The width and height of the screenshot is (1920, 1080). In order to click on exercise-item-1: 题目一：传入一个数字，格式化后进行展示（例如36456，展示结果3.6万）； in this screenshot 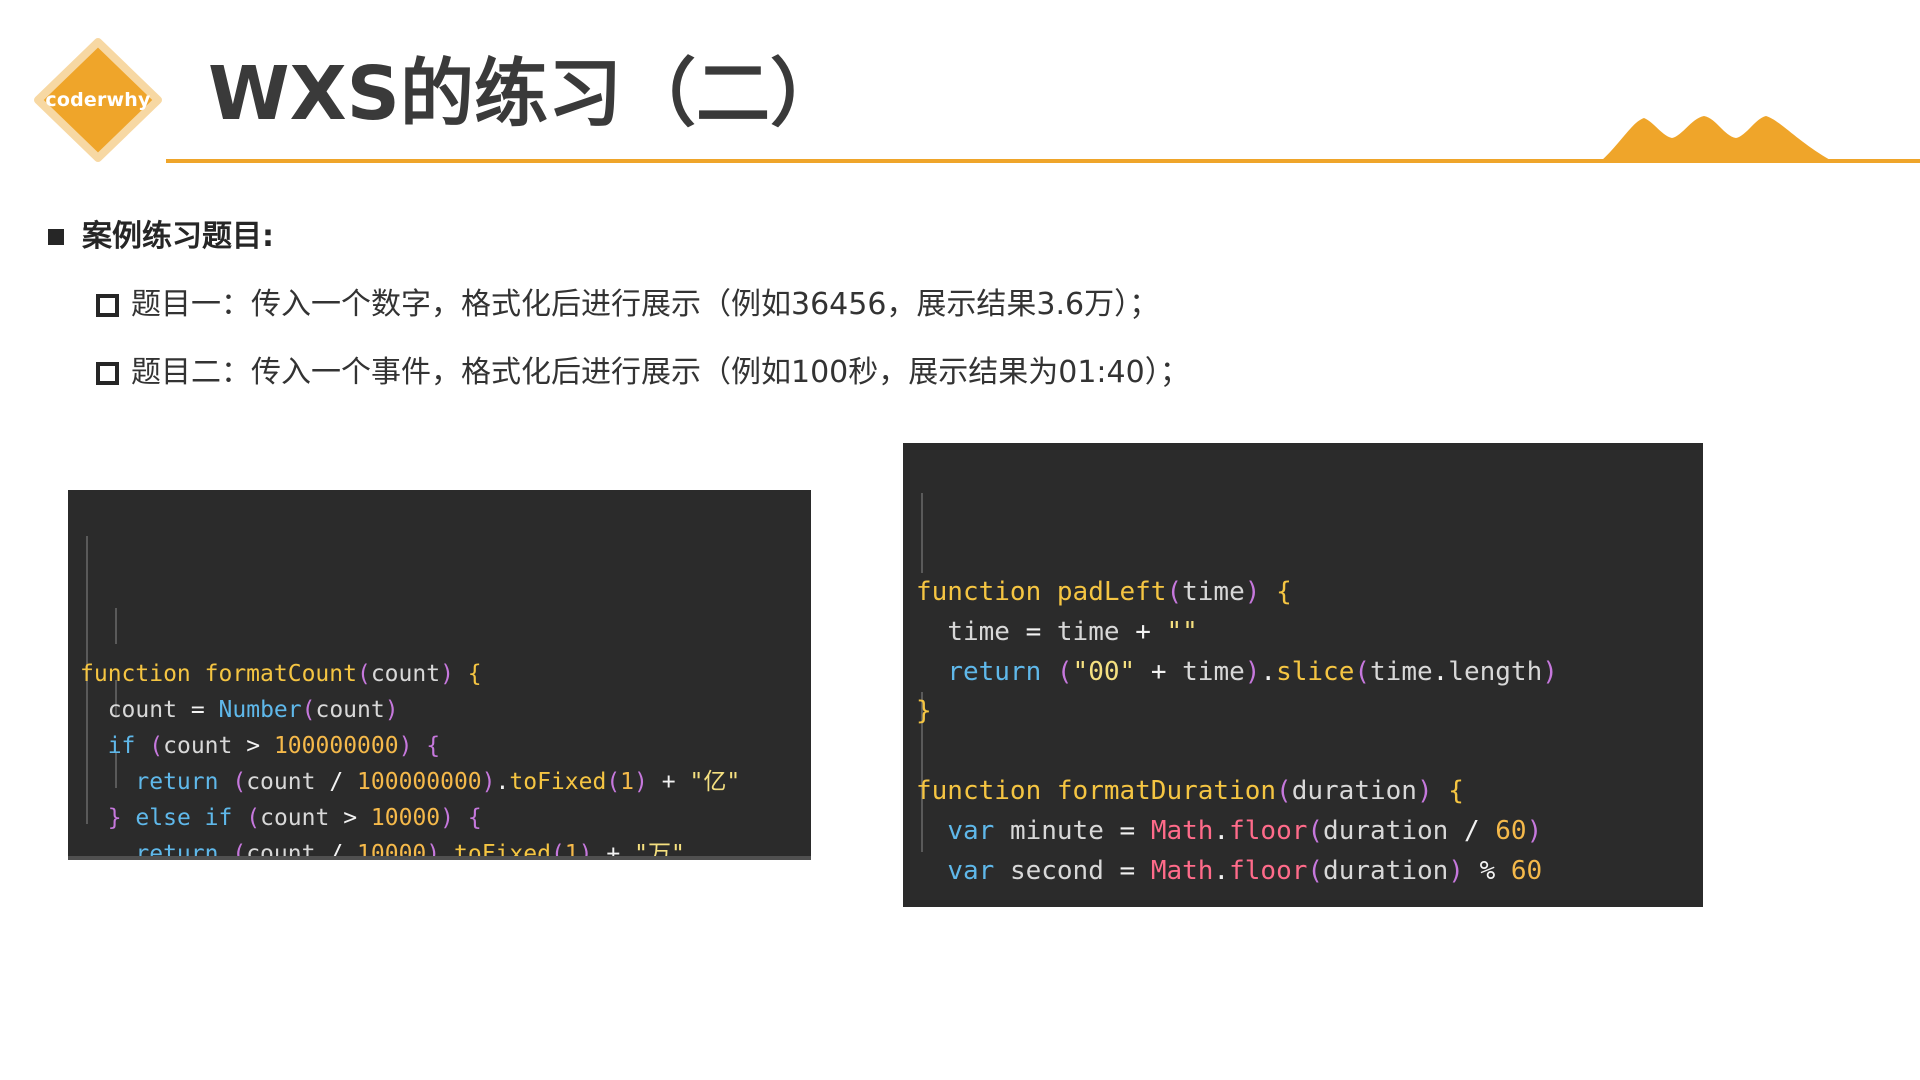, I will do `click(627, 305)`.